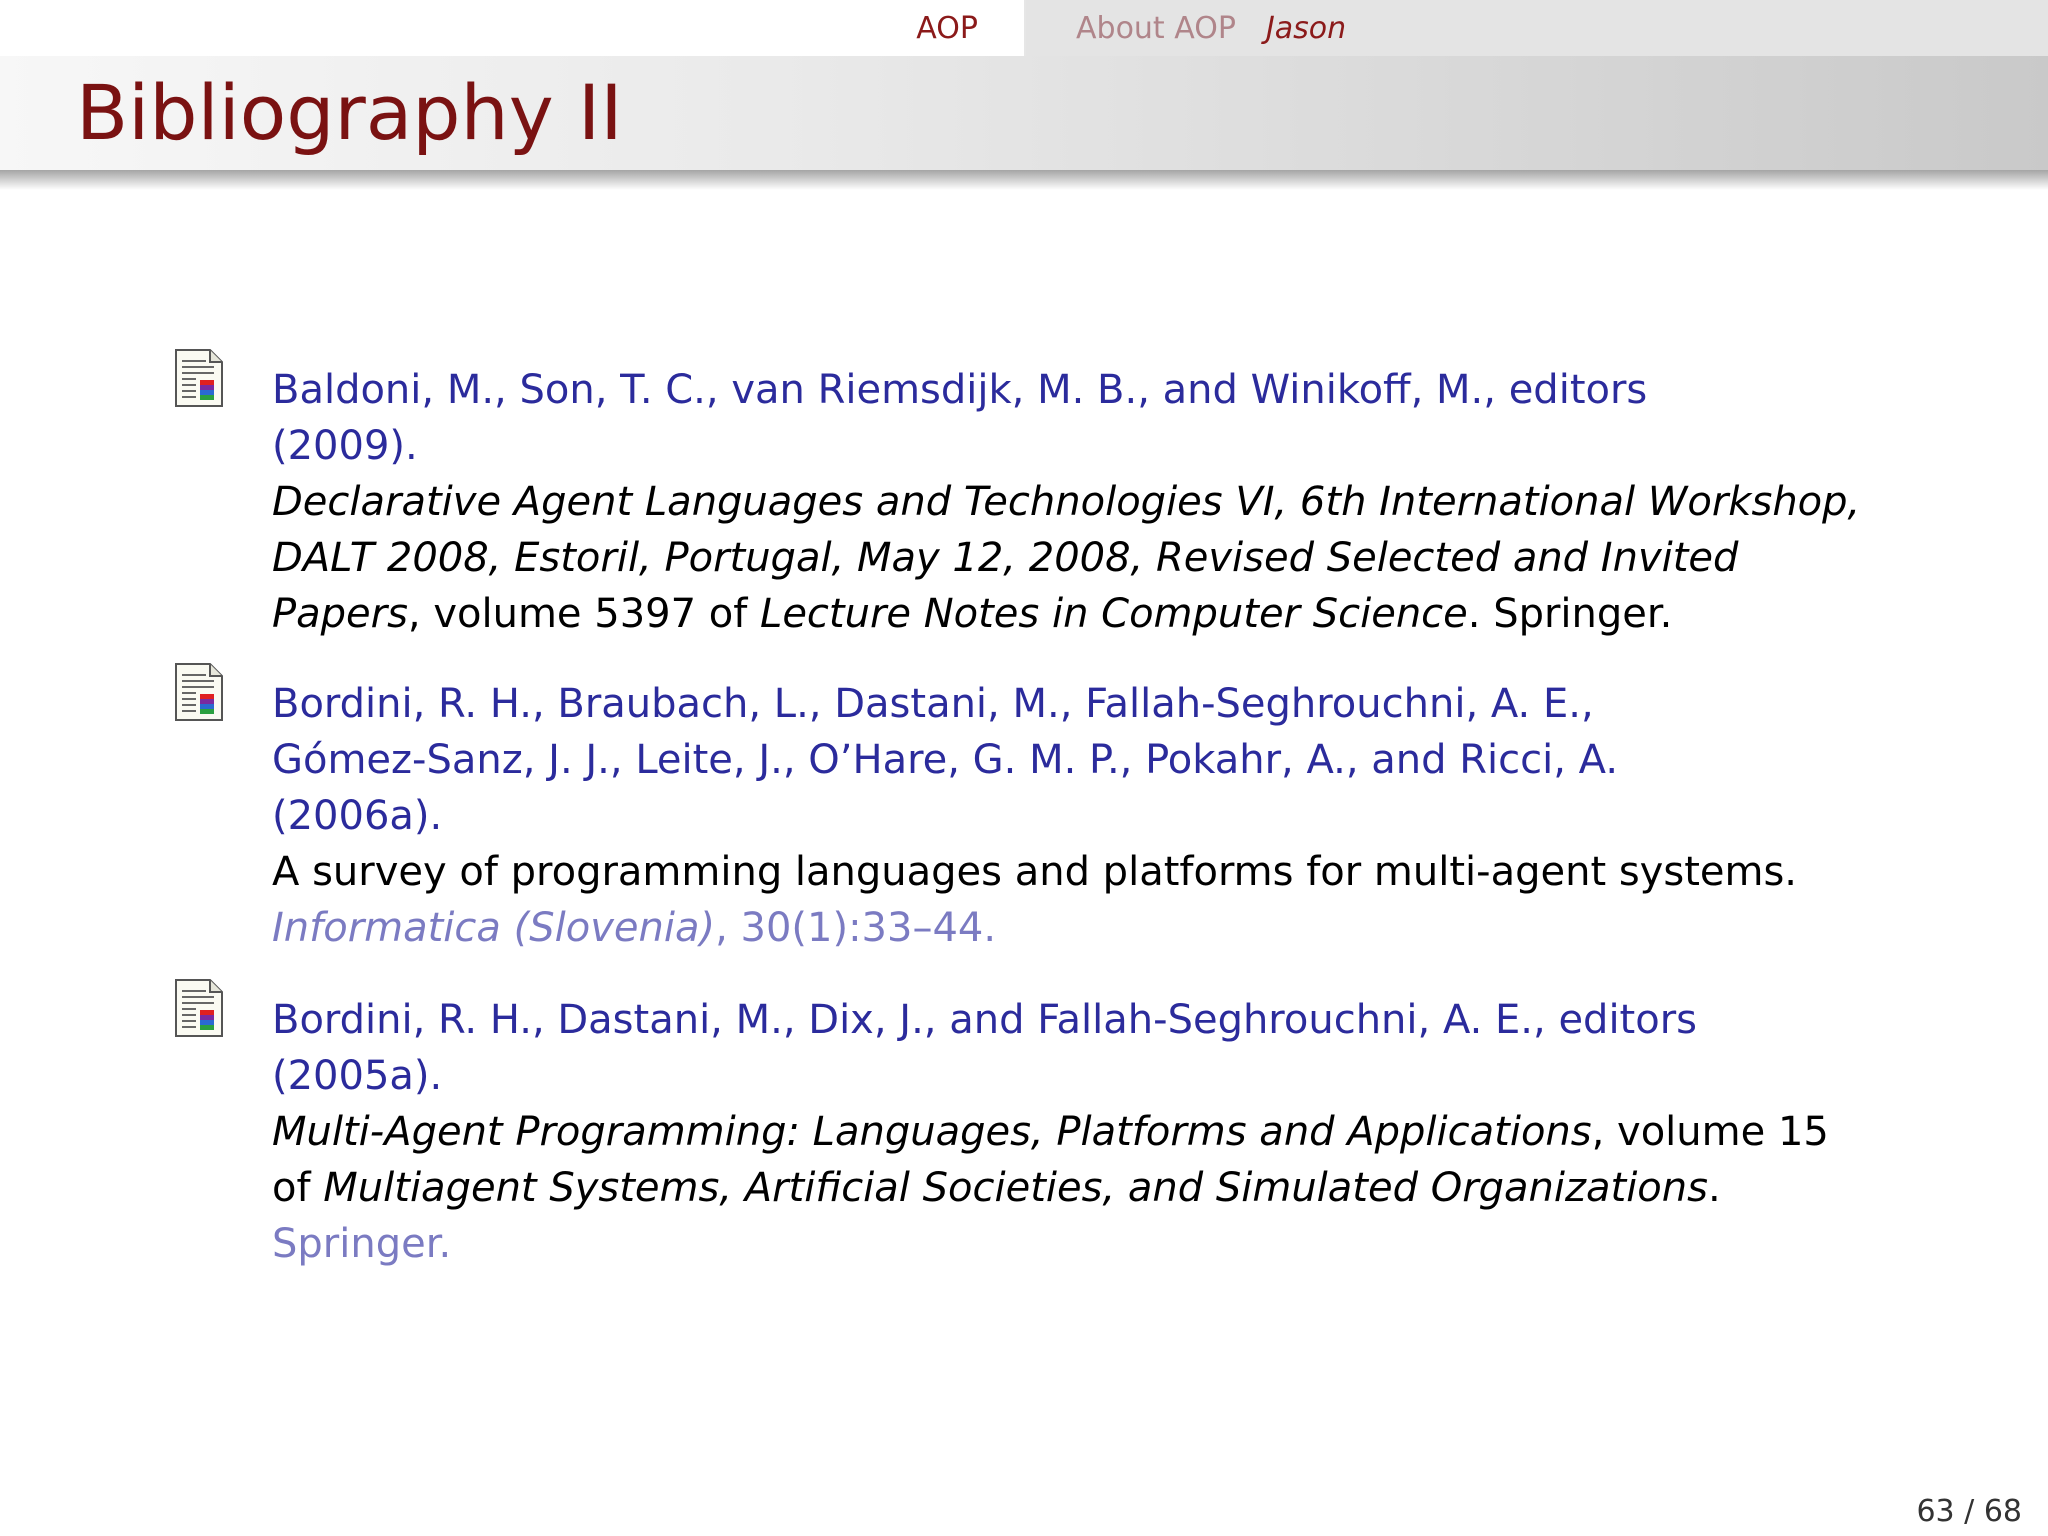 The height and width of the screenshot is (1536, 2048). Describe the element at coordinates (1570, 614) in the screenshot. I see `bib-entry-1-publisher: . Springer.` at that location.